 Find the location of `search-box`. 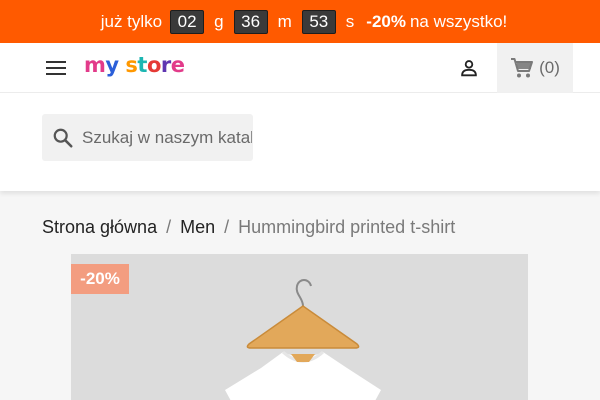

search-box is located at coordinates (147, 137).